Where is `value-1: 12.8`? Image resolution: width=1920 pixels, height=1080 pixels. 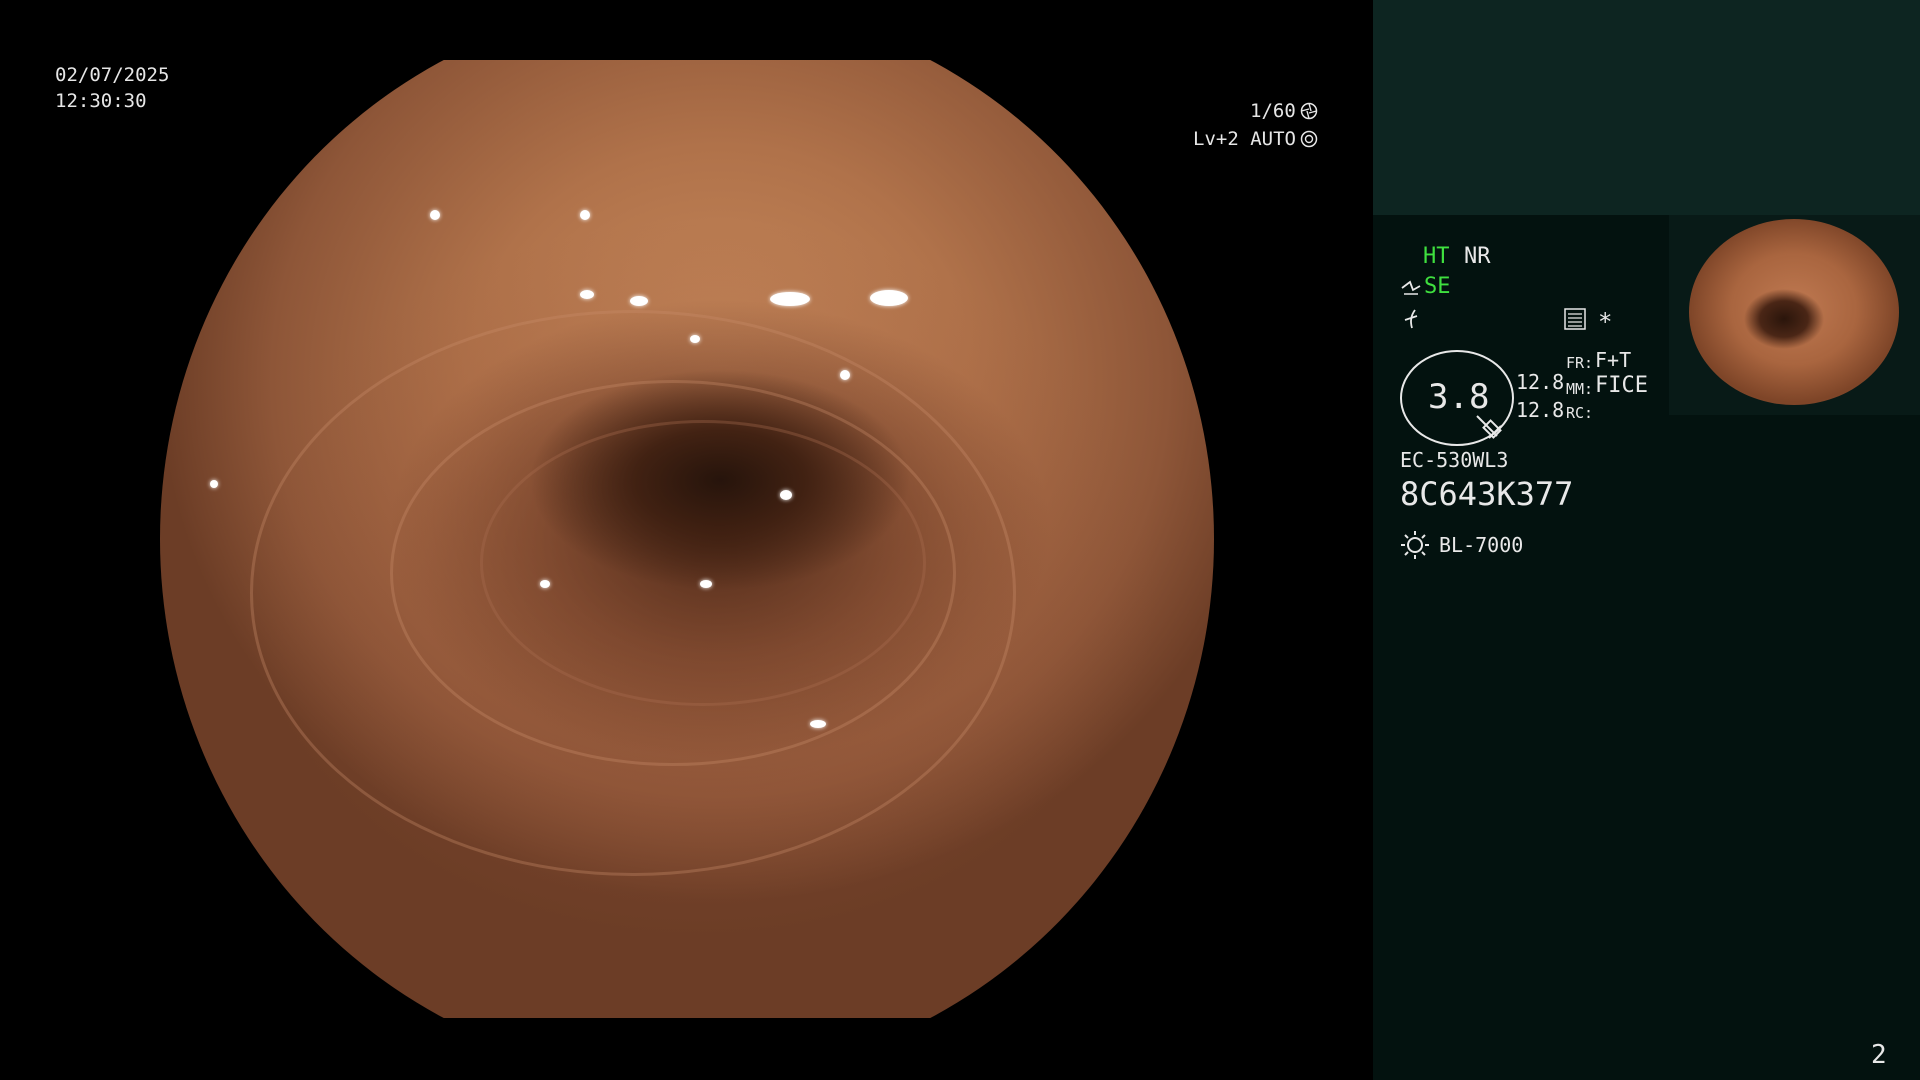 value-1: 12.8 is located at coordinates (1540, 382).